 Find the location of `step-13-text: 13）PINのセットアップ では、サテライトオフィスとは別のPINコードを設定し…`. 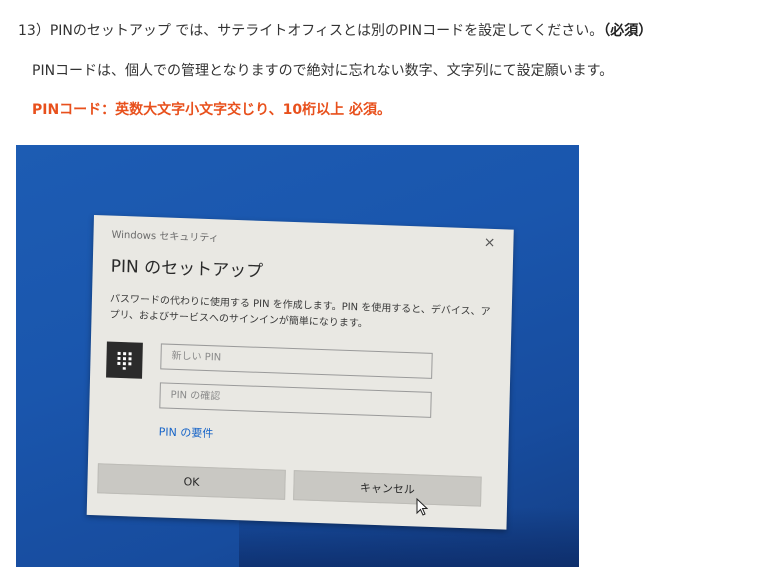

step-13-text: 13）PINのセットアップ では、サテライトオフィスとは別のPINコードを設定し… is located at coordinates (311, 31).